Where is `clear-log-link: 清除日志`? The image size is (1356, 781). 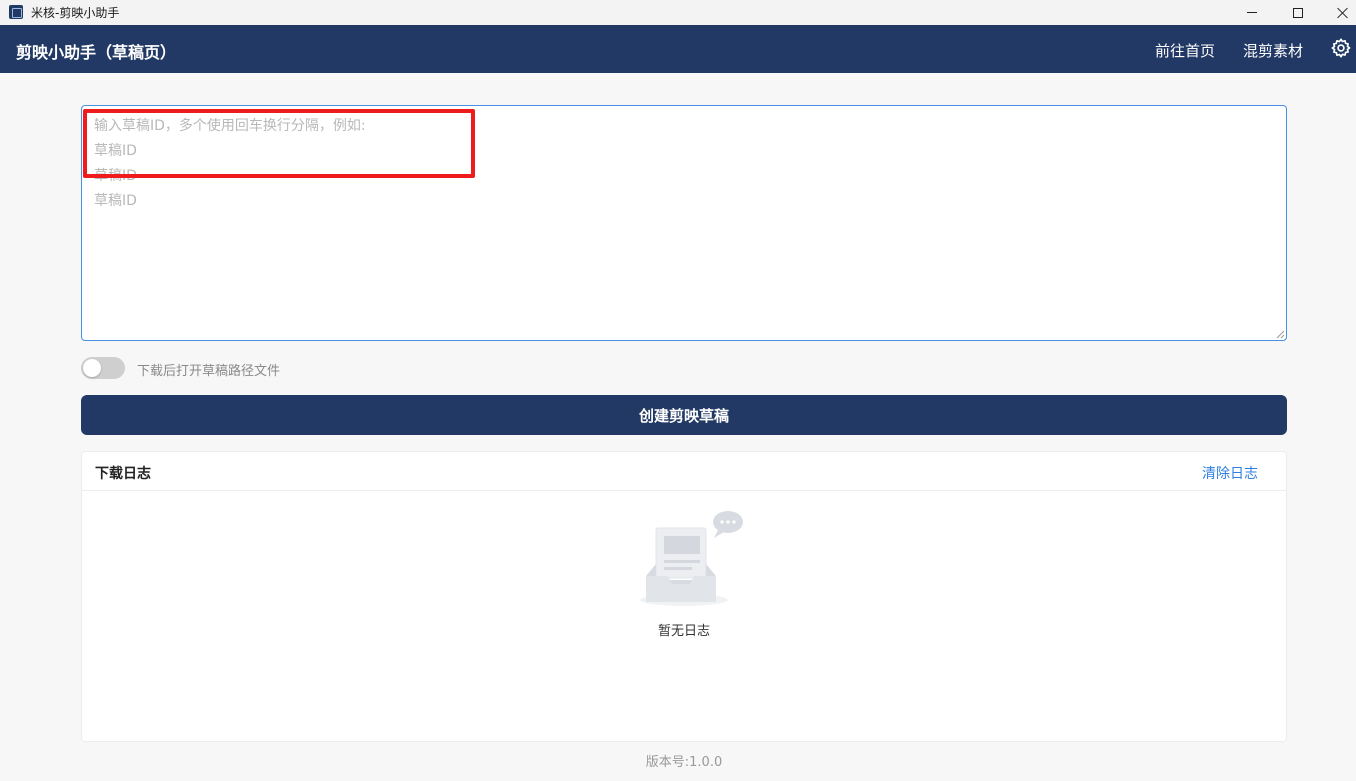 clear-log-link: 清除日志 is located at coordinates (1230, 473).